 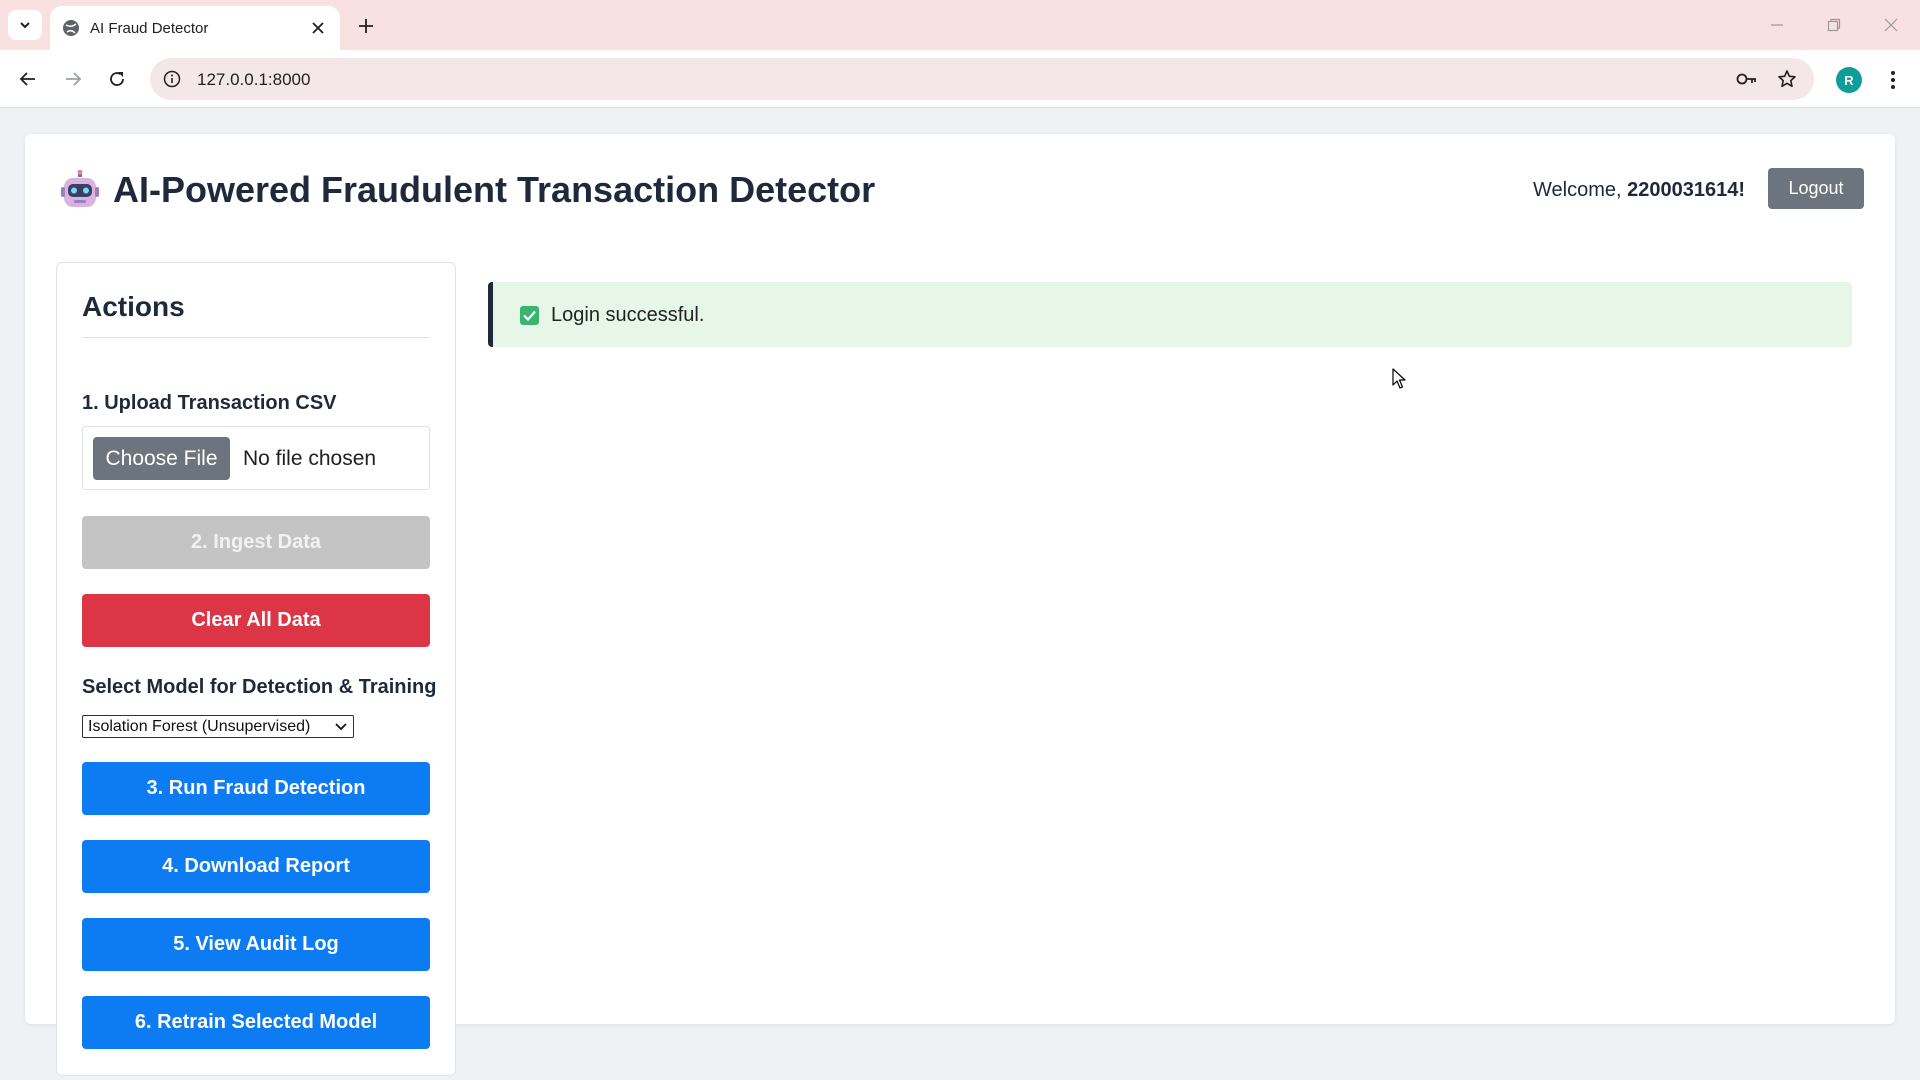 I want to click on divider, so click(x=256, y=337).